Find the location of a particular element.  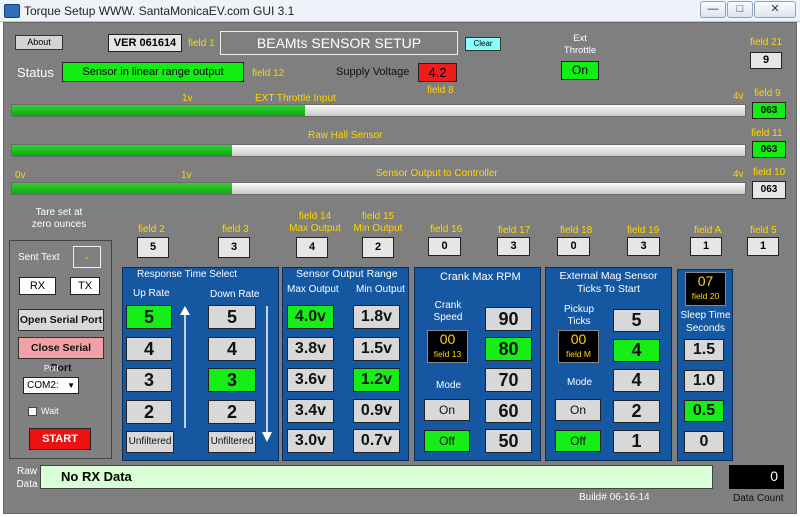

port-select: COM2: ▼ is located at coordinates (51, 385).